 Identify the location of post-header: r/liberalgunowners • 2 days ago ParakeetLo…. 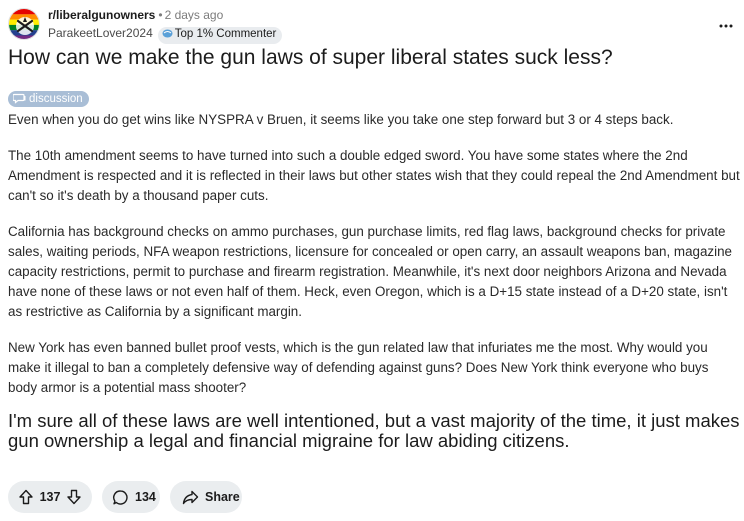
(373, 25).